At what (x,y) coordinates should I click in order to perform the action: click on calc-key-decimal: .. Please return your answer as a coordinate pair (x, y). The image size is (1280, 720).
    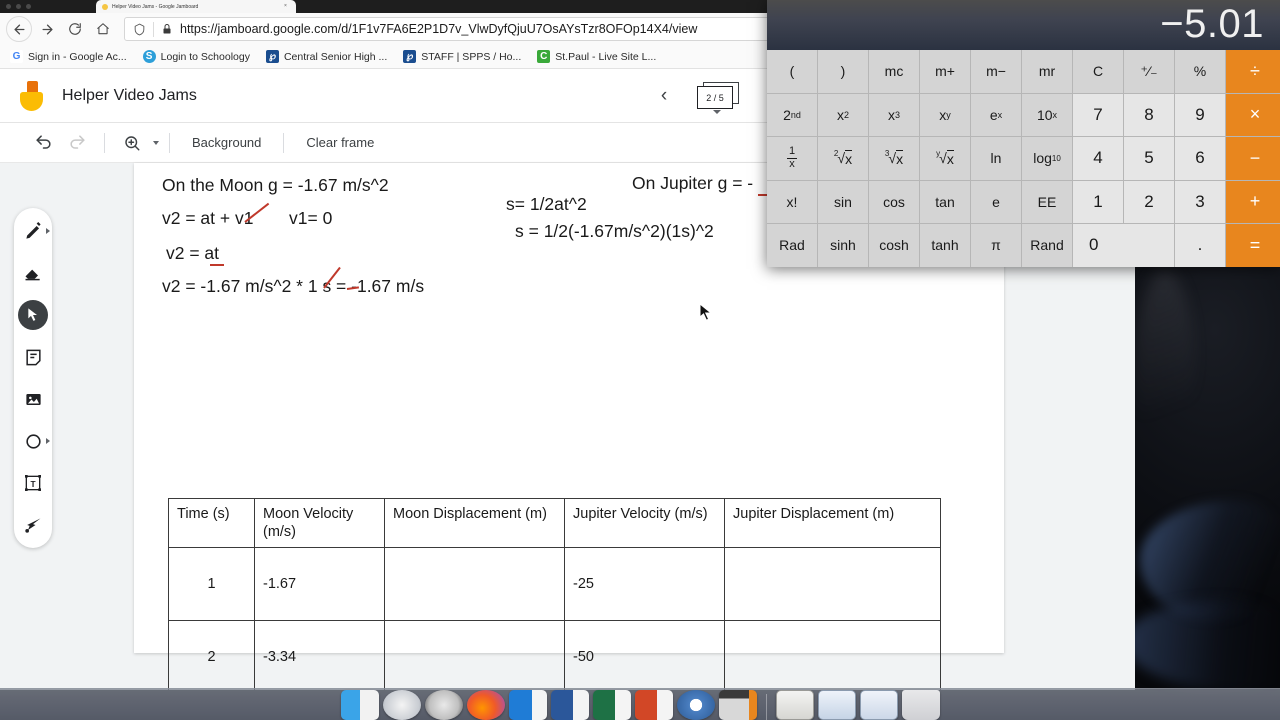
    Looking at the image, I should click on (1200, 245).